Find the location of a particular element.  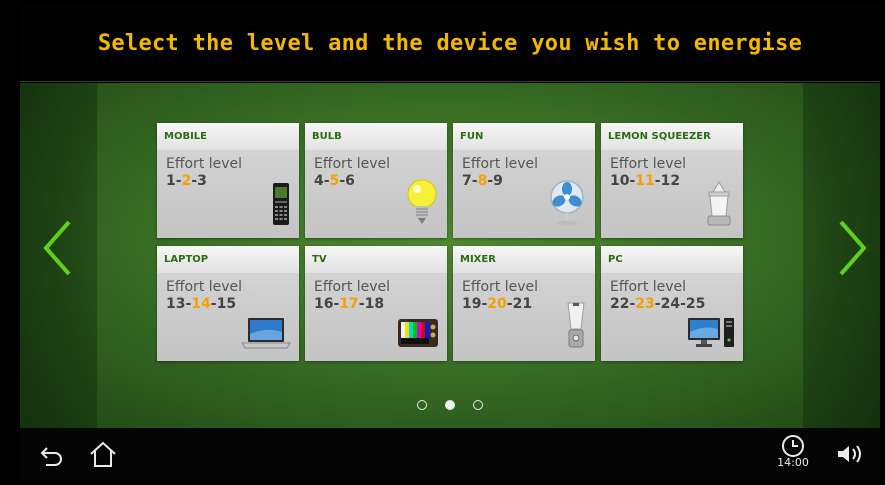

volume-button is located at coordinates (852, 456).